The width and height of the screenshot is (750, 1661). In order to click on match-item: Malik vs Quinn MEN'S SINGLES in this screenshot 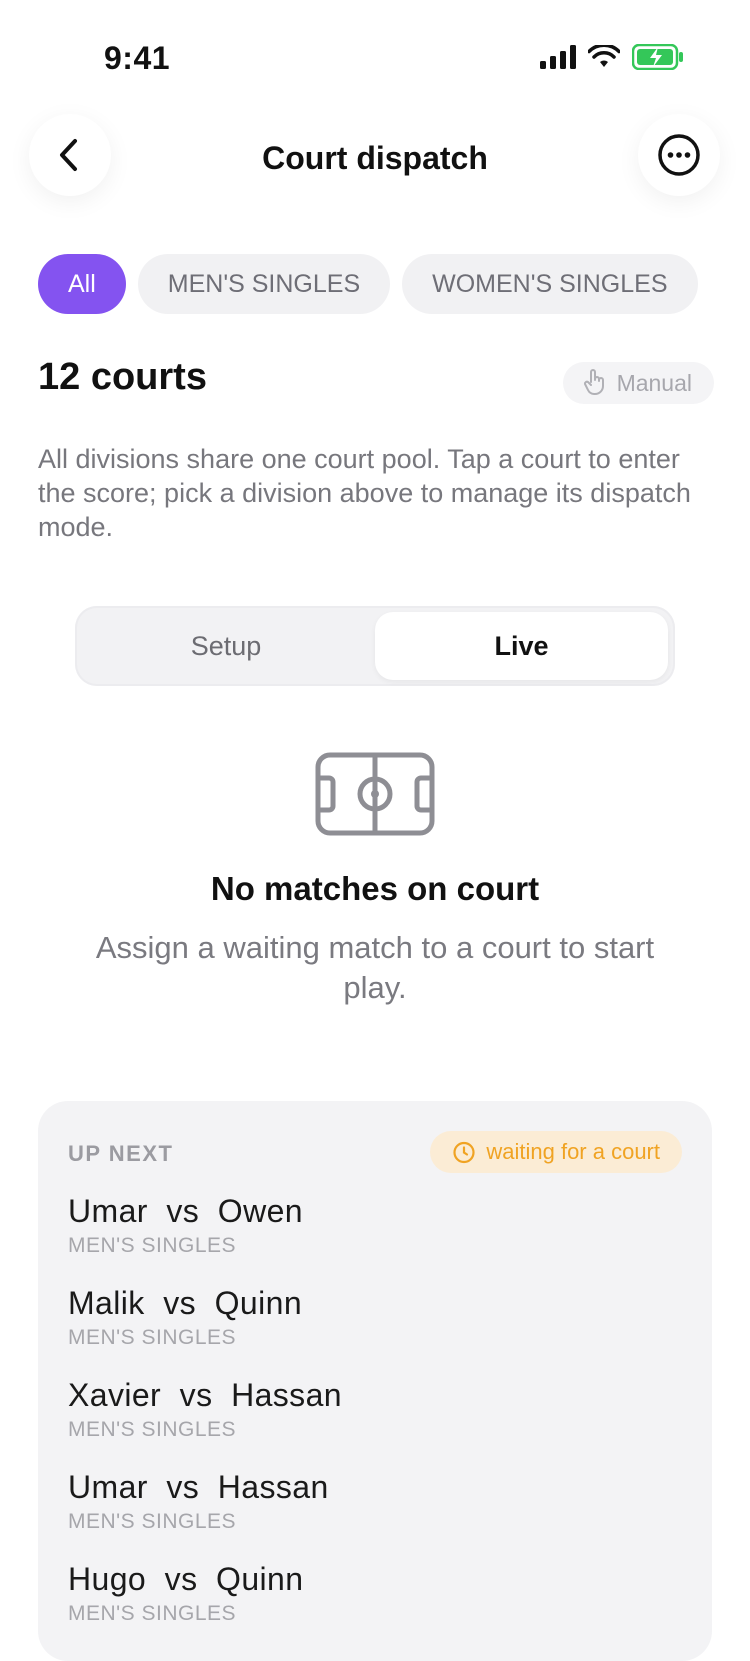, I will do `click(368, 1317)`.